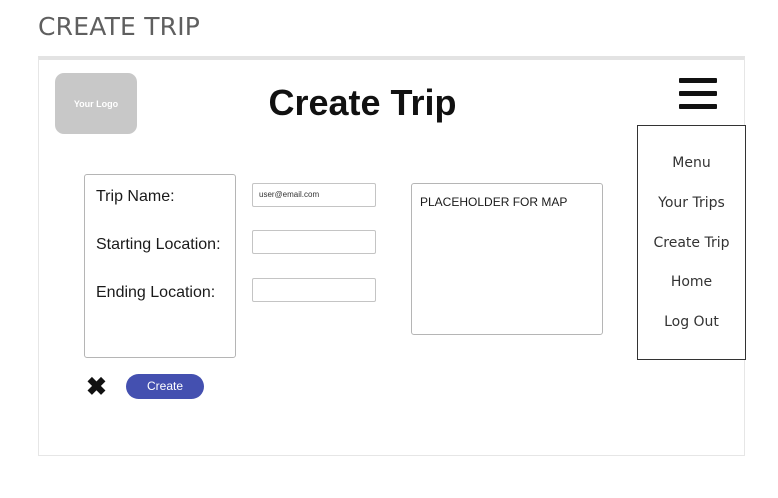  Describe the element at coordinates (691, 322) in the screenshot. I see `menu-item-log-out: Log Out` at that location.